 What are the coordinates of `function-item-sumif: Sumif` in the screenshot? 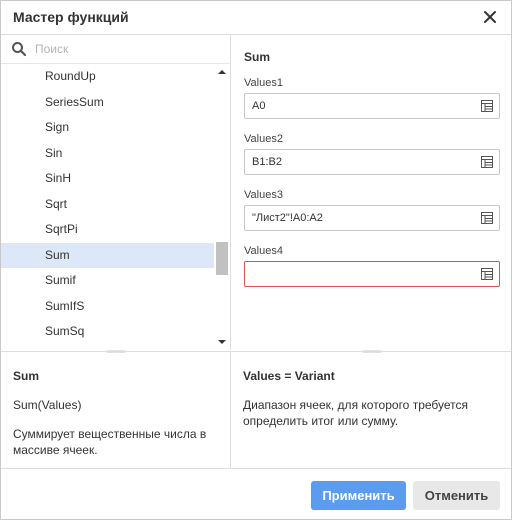 It's located at (107, 281).